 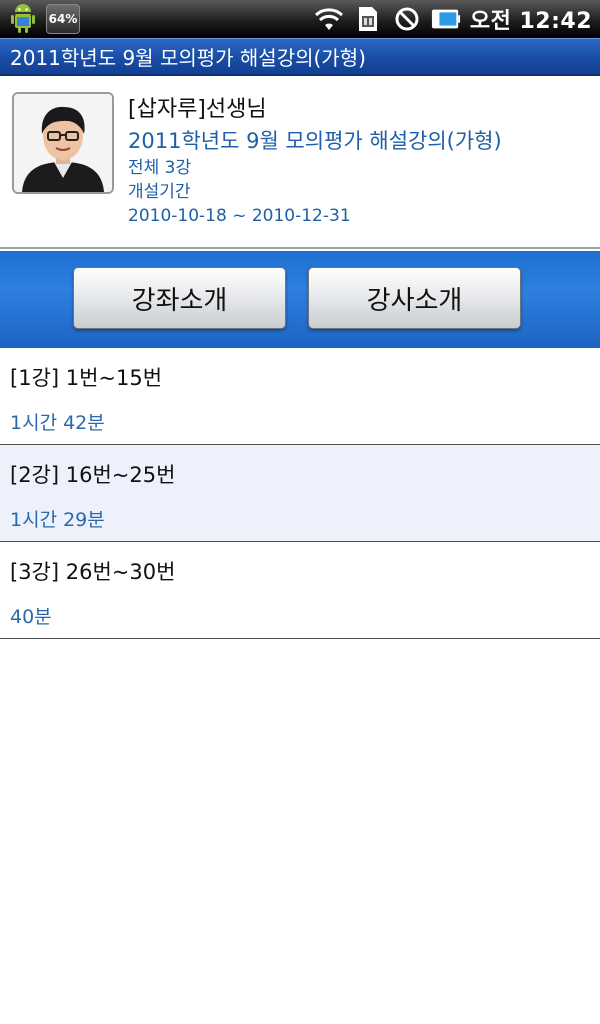 What do you see at coordinates (300, 396) in the screenshot?
I see `lecture-row-1: [1강] 1번~15번 1시간 42분` at bounding box center [300, 396].